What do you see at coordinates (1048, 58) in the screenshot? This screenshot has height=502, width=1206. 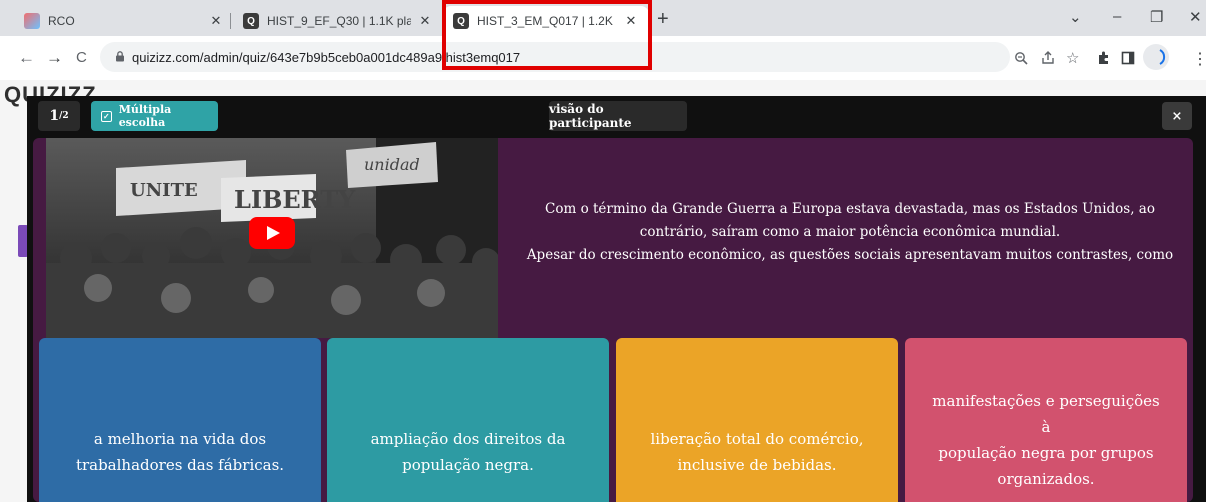 I see `share-icon` at bounding box center [1048, 58].